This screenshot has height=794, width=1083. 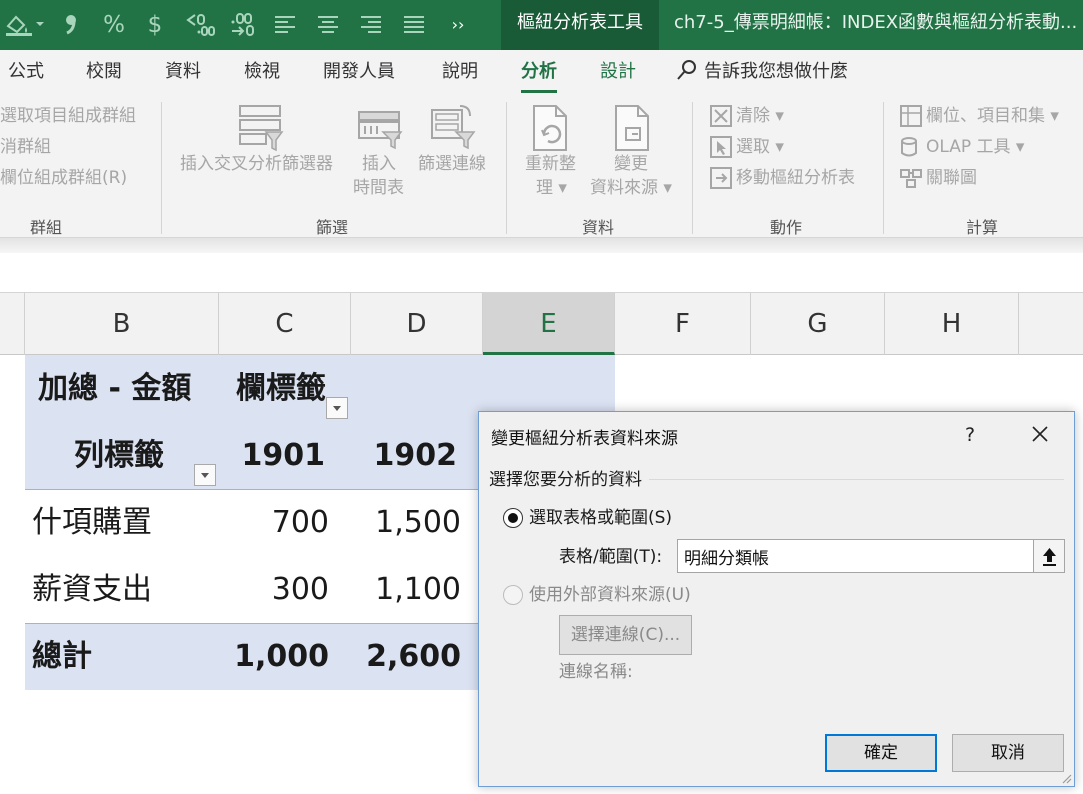 What do you see at coordinates (92, 590) in the screenshot?
I see `pivot-row-label: 薪資支出` at bounding box center [92, 590].